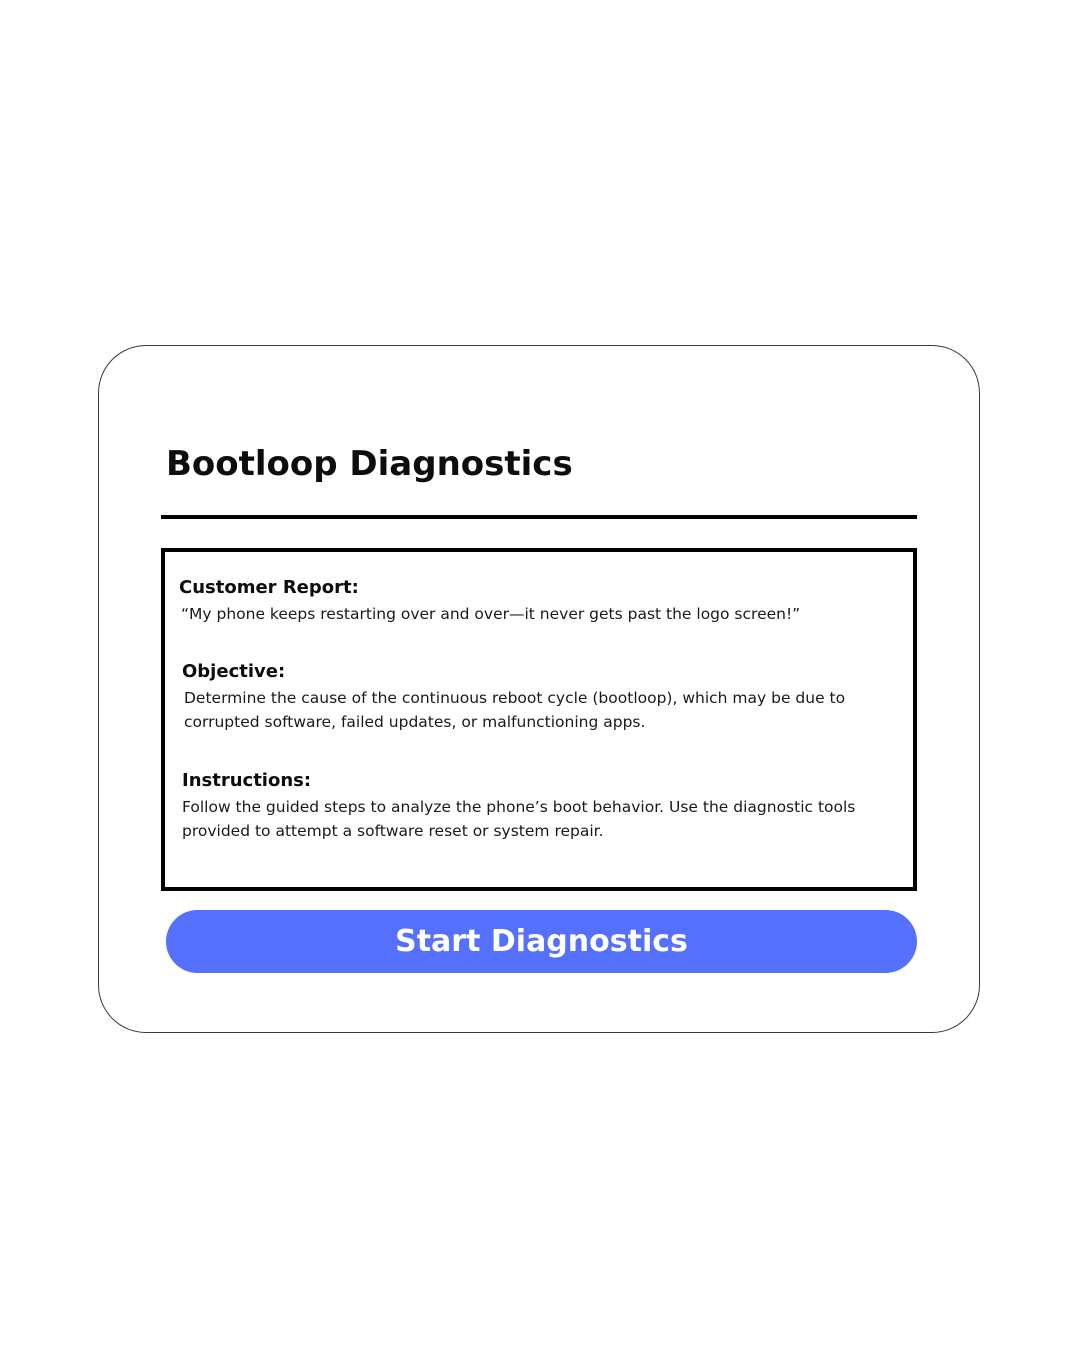  I want to click on customer-report-heading: Customer Report:, so click(269, 587).